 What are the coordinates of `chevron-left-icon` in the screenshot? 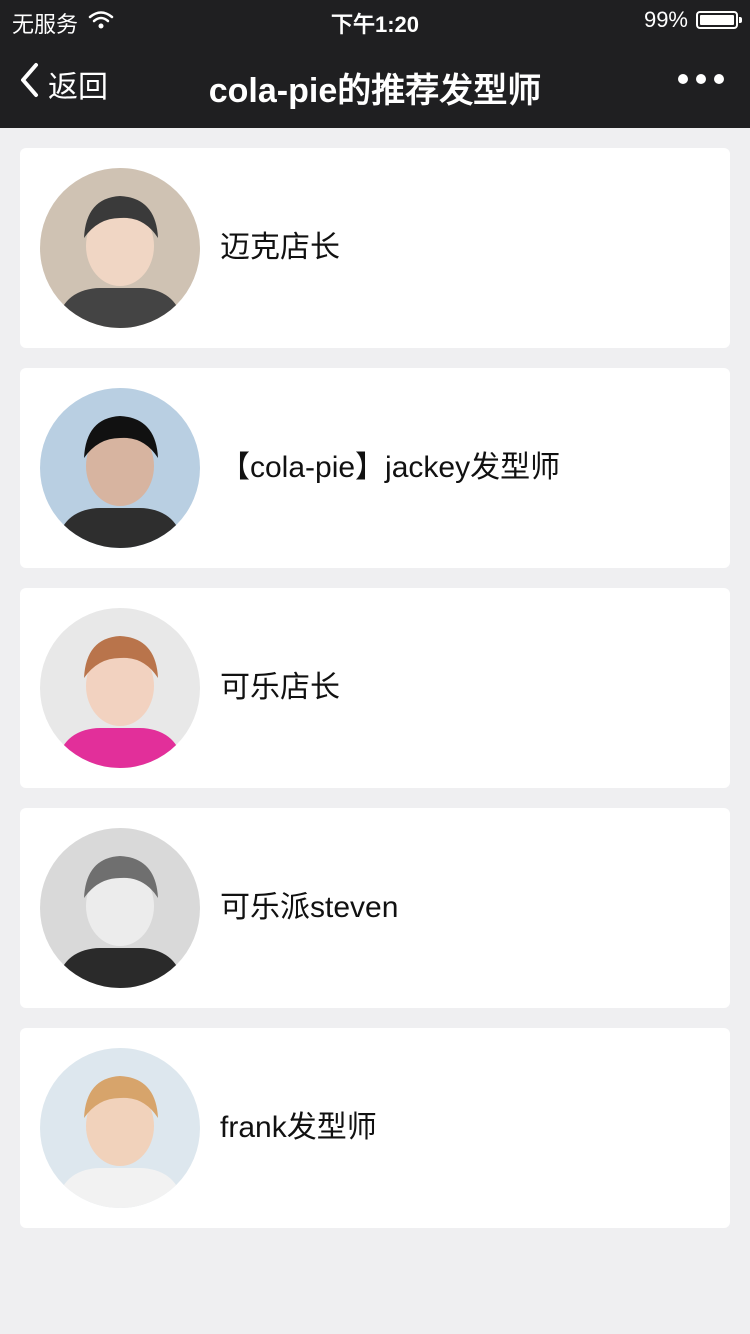 It's located at (29, 84).